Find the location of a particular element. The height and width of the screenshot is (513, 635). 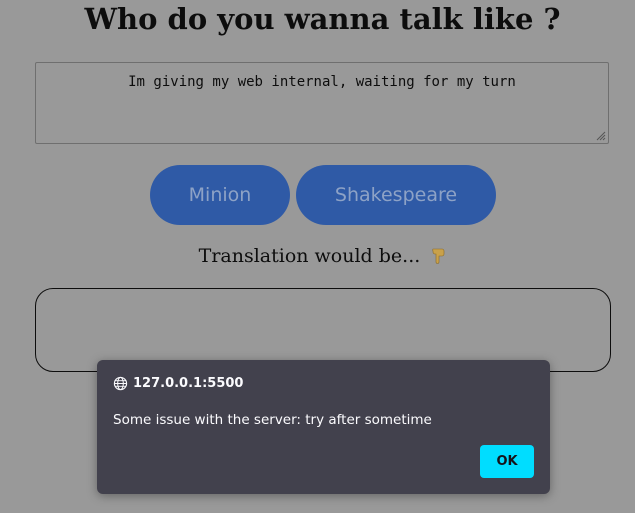

minion-button: Minion is located at coordinates (220, 195).